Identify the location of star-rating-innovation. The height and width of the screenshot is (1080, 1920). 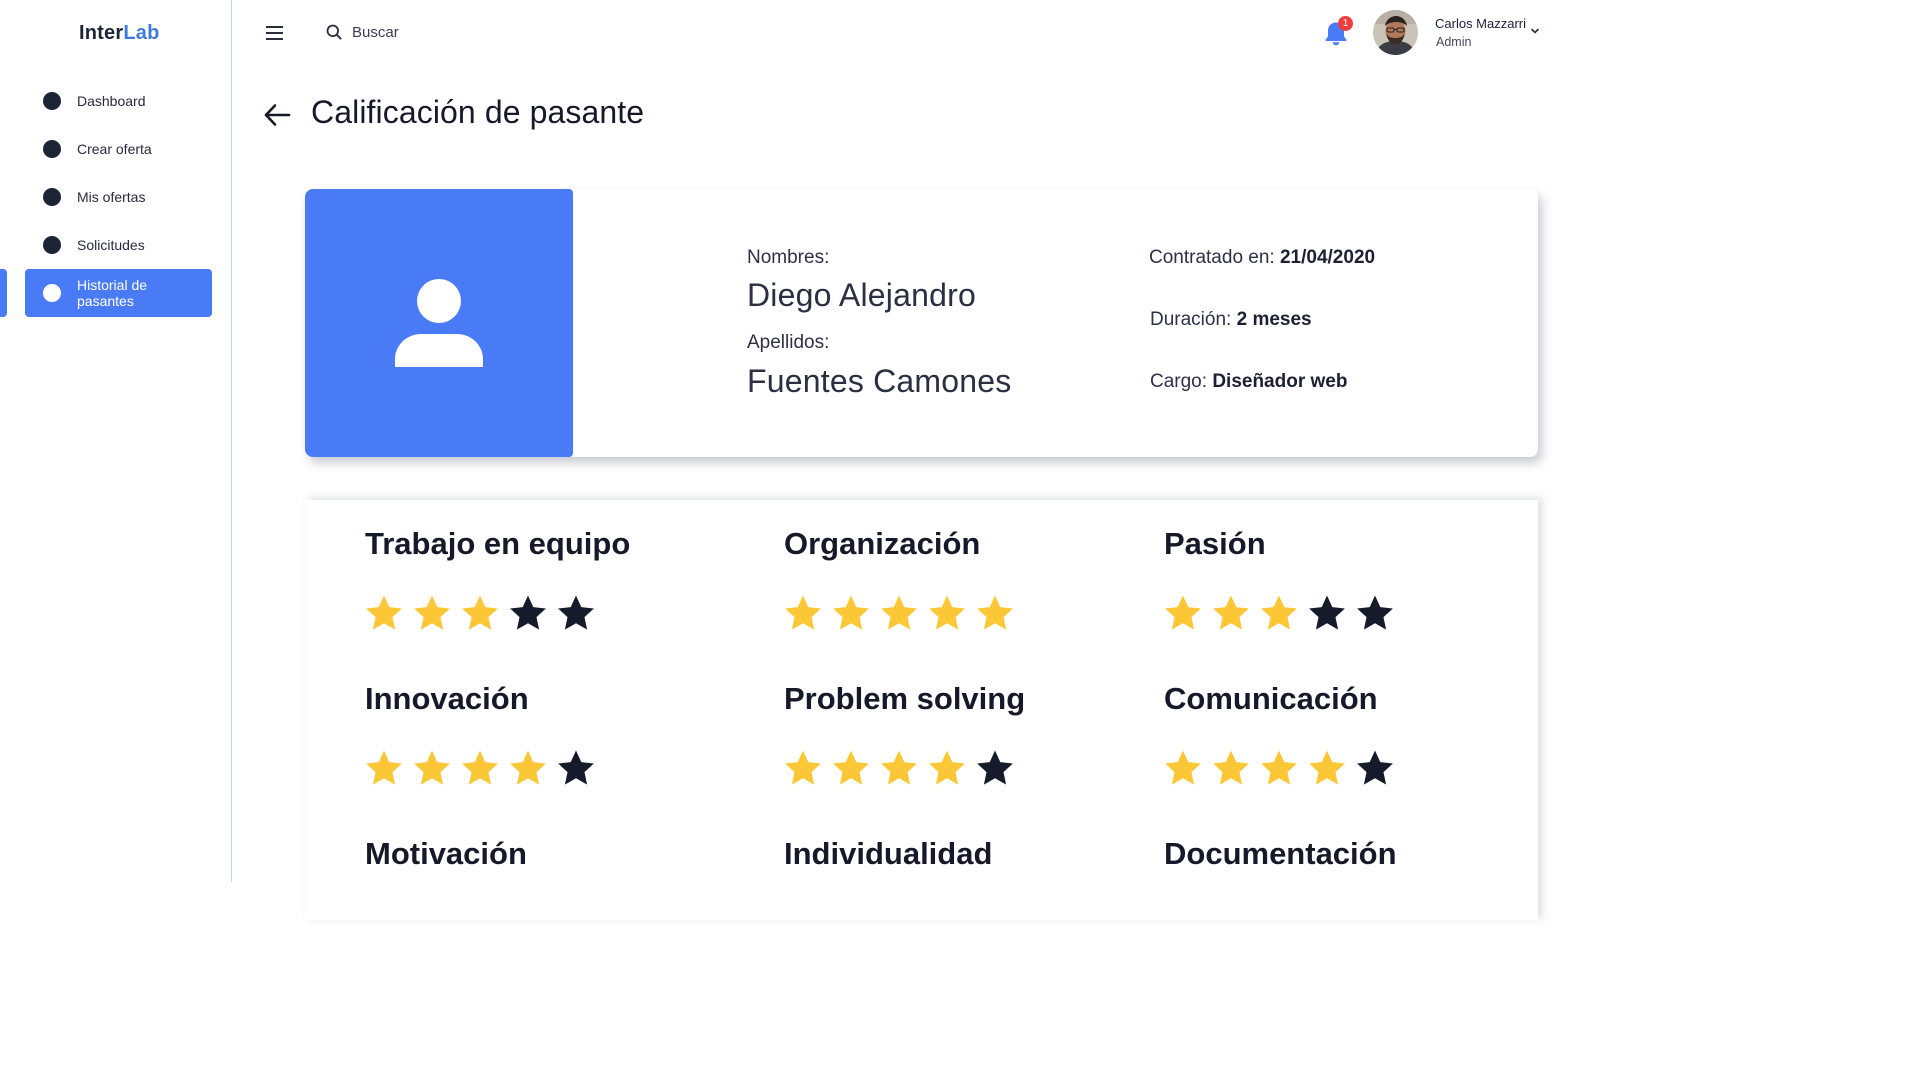
(480, 768).